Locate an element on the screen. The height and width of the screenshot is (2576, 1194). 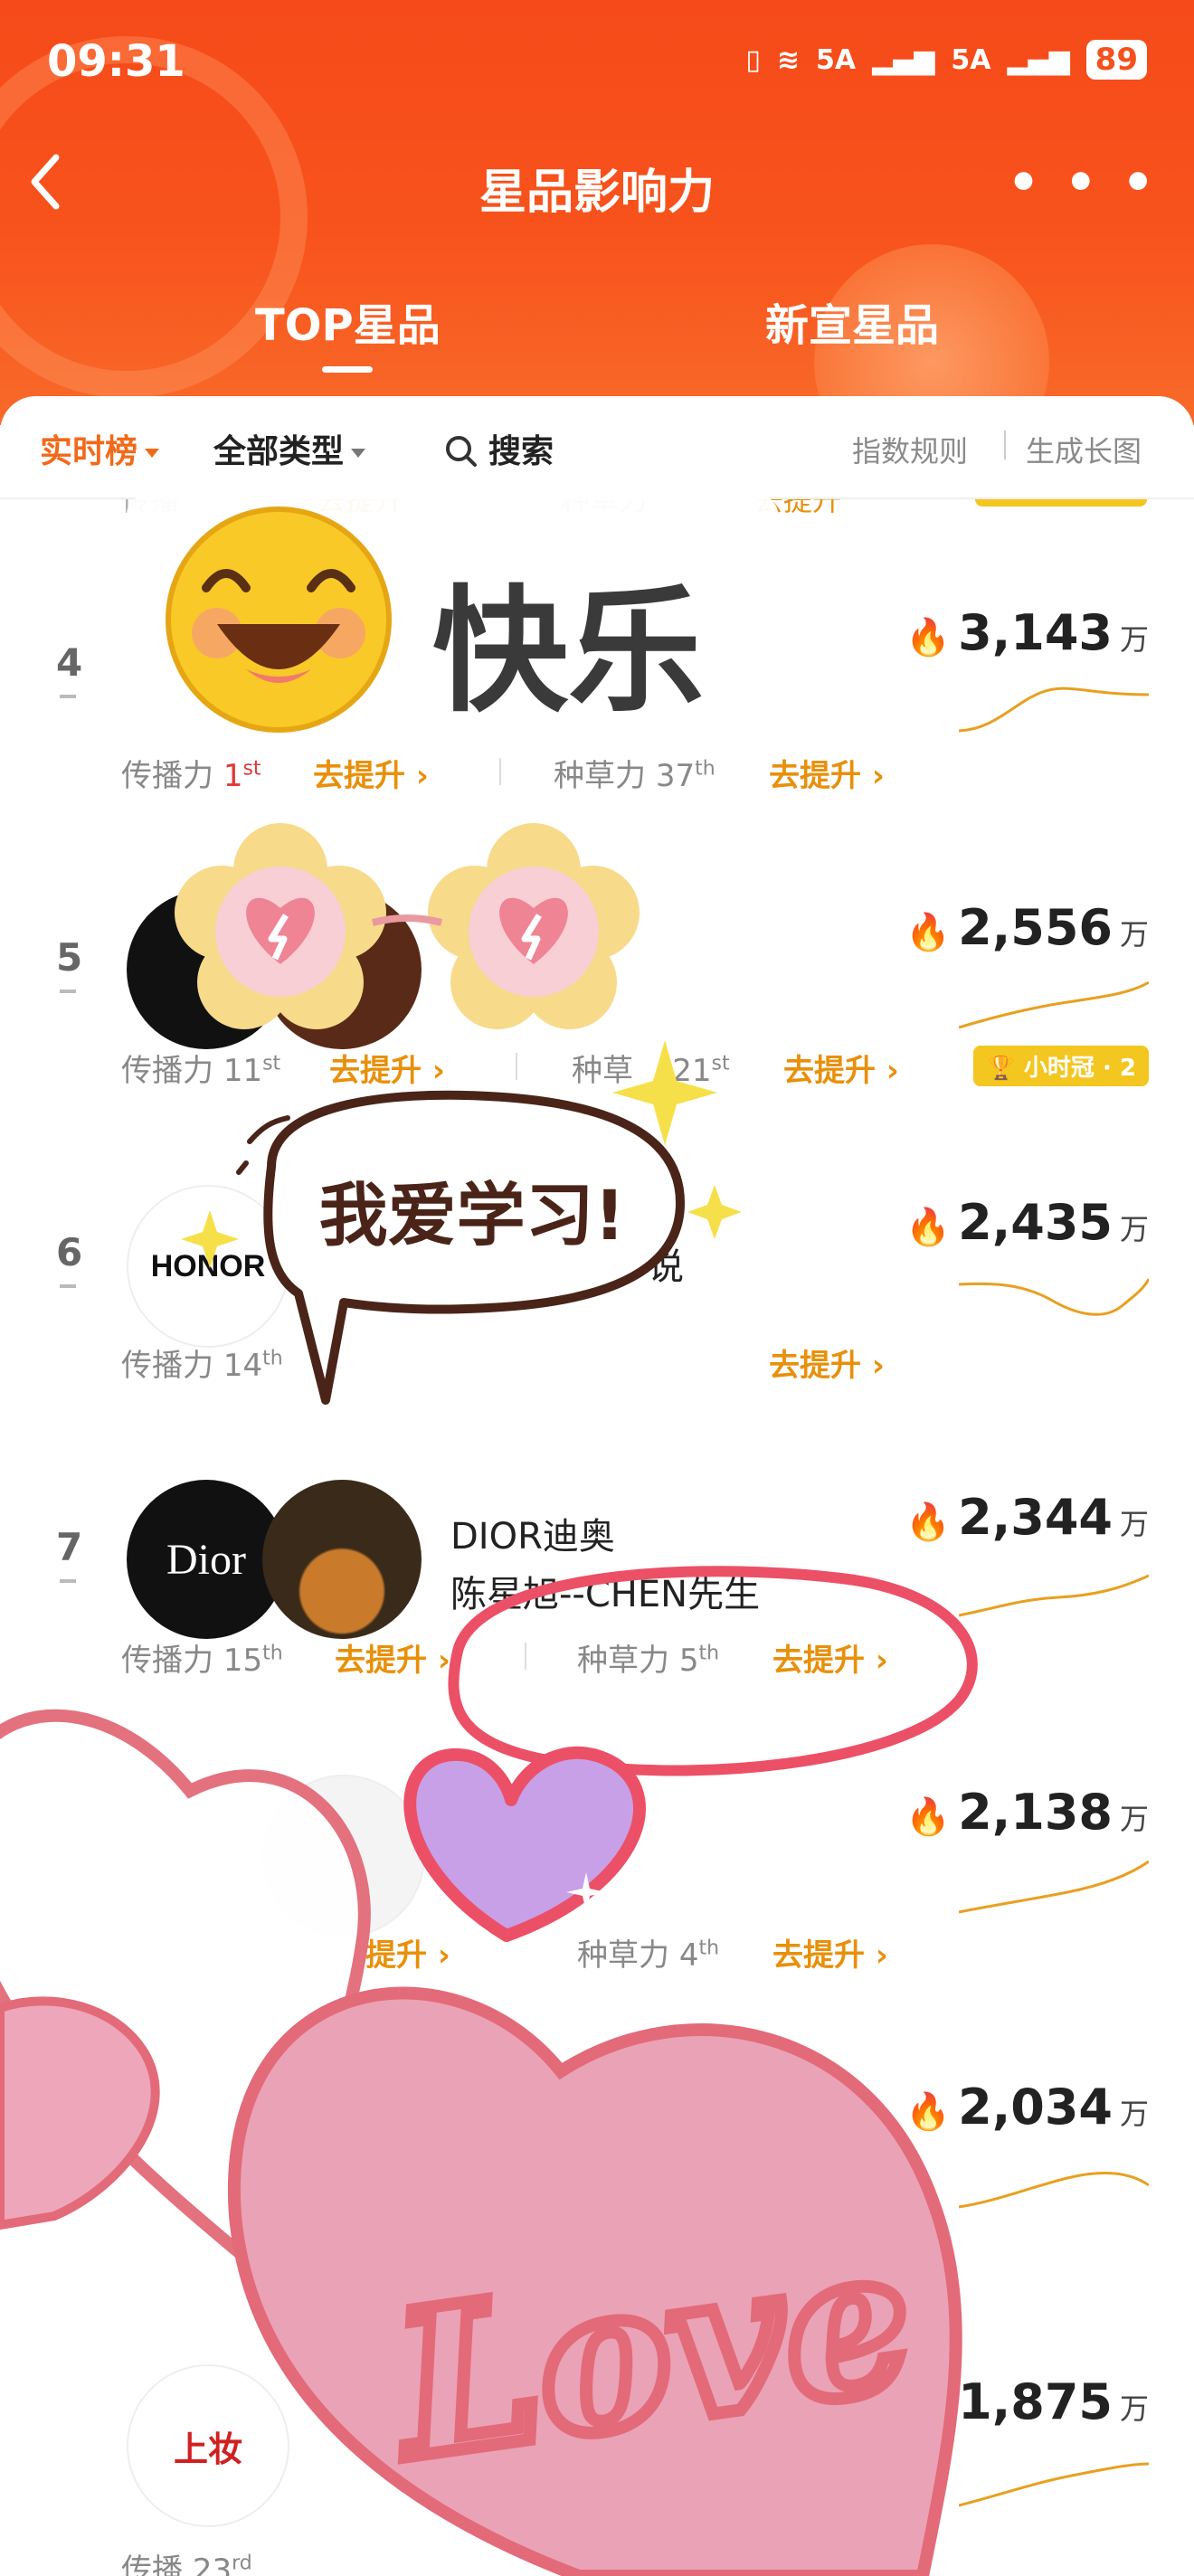
brand-logo: HONOR is located at coordinates (208, 1266).